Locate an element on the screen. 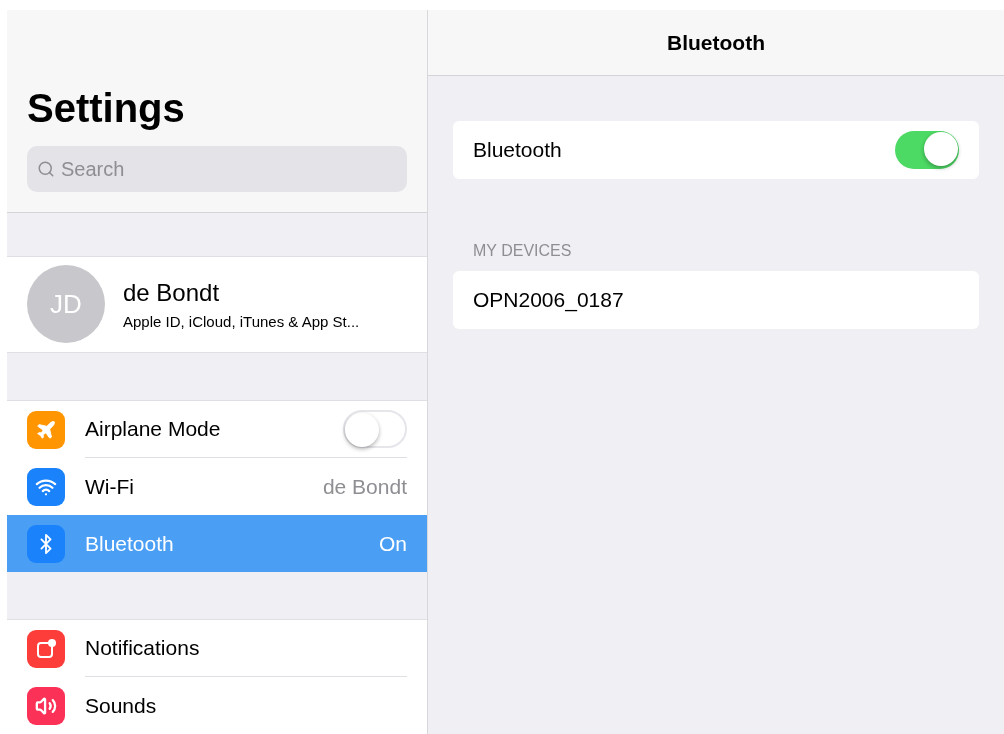 This screenshot has width=1004, height=734. device-row: OPN2006_0187 is located at coordinates (716, 300).